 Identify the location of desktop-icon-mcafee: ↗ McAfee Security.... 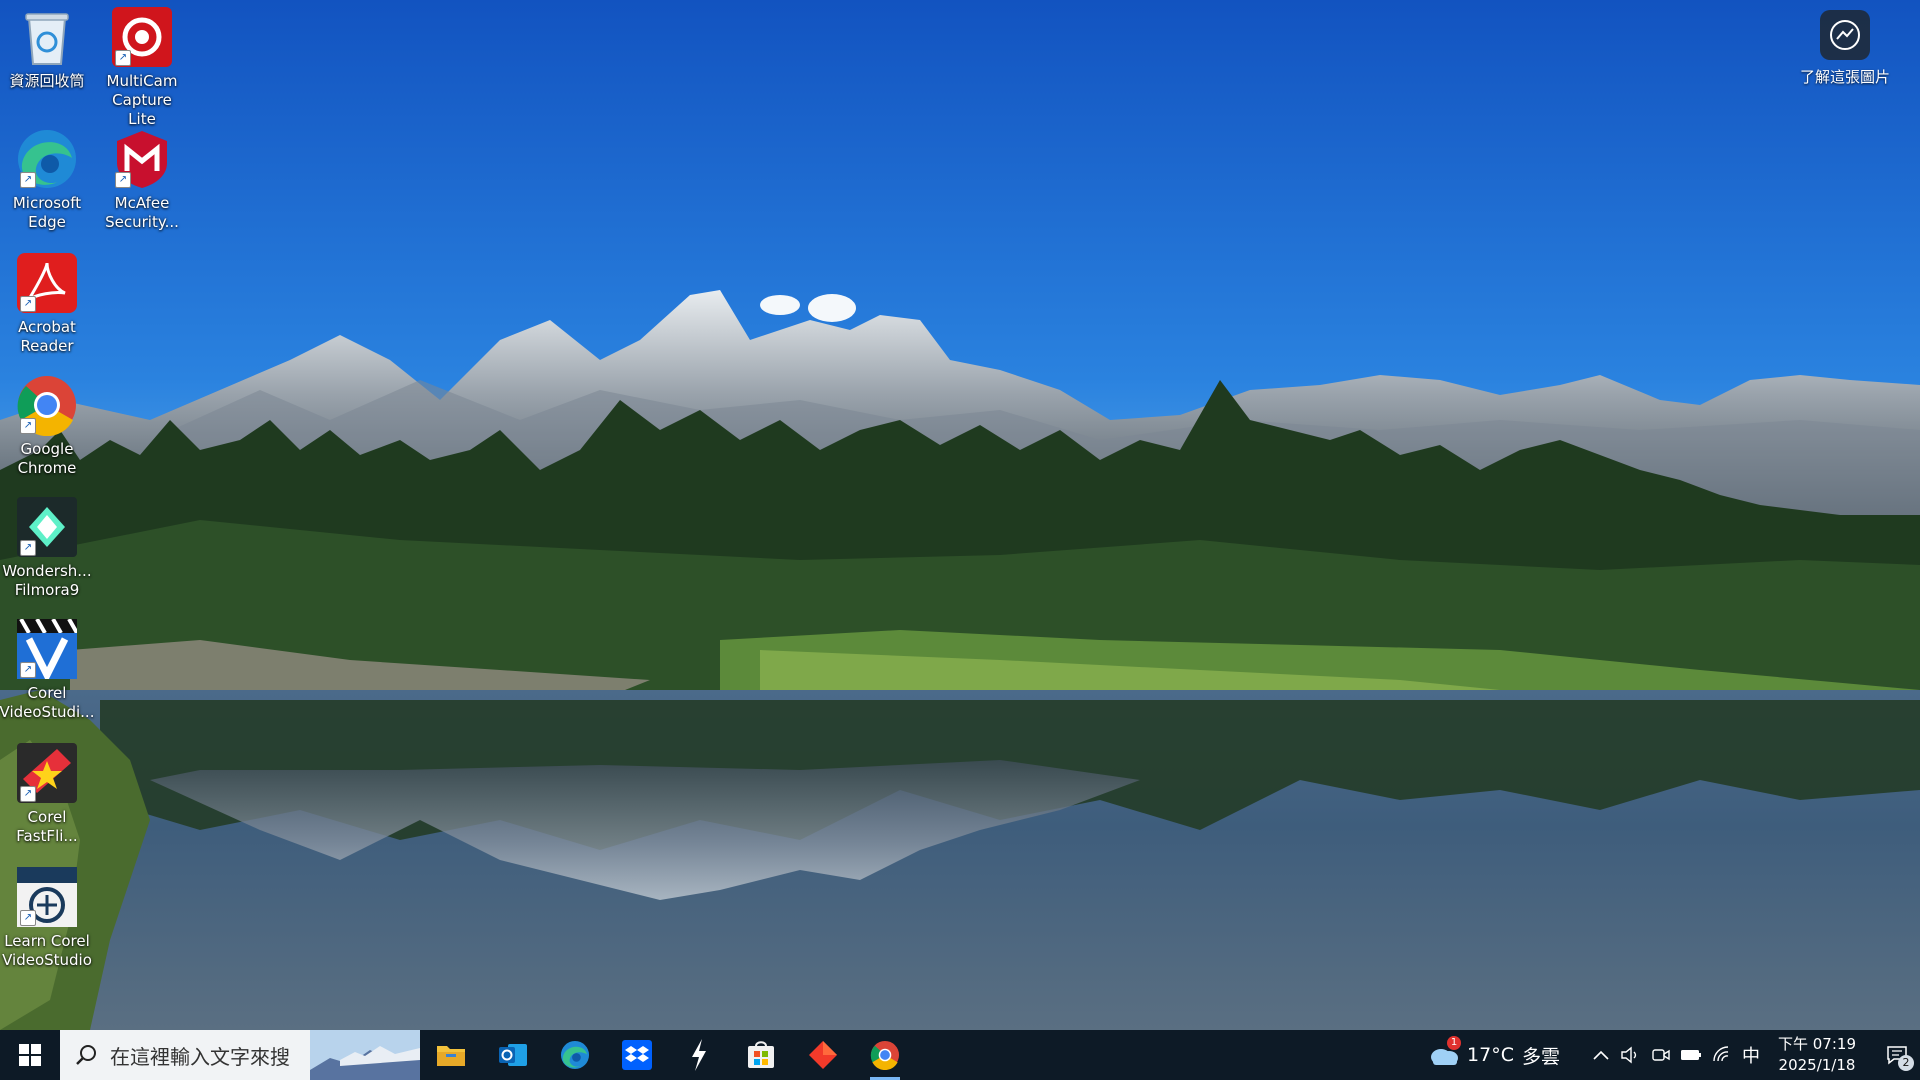
(142, 180).